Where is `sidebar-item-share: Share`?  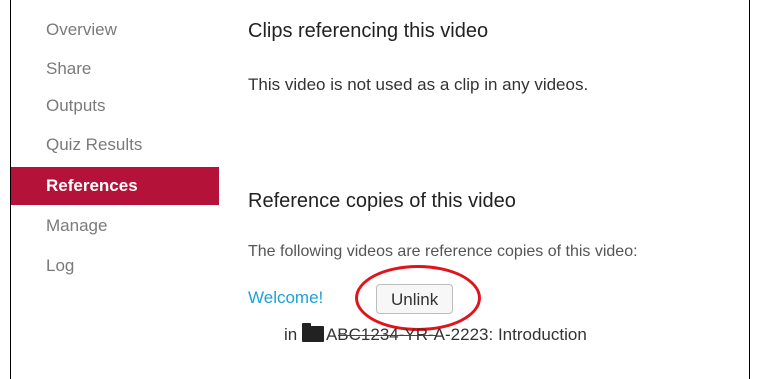
sidebar-item-share: Share is located at coordinates (115, 69).